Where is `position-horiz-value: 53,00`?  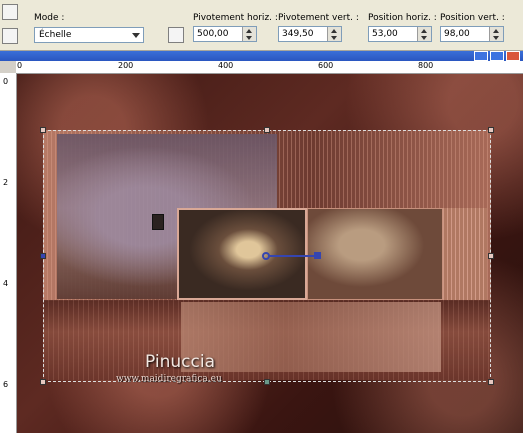
position-horiz-value: 53,00 is located at coordinates (385, 34).